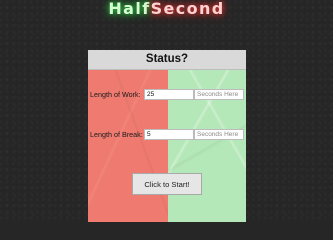 This screenshot has height=240, width=333. I want to click on work-length-input, so click(169, 94).